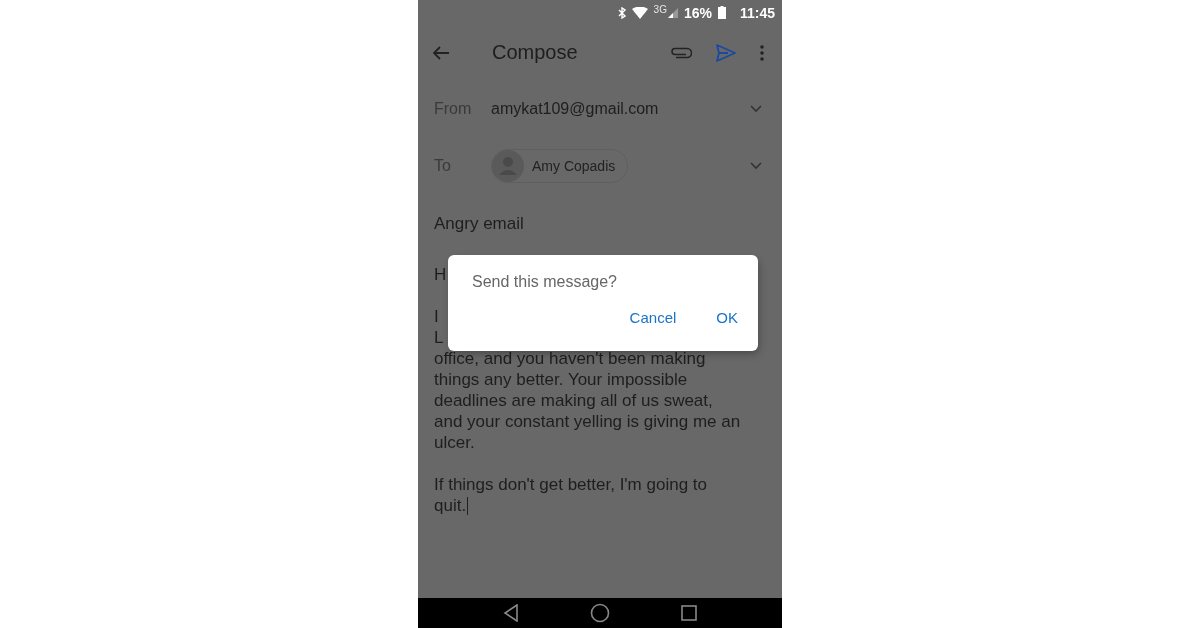  Describe the element at coordinates (535, 52) in the screenshot. I see `screen-title: Compose` at that location.